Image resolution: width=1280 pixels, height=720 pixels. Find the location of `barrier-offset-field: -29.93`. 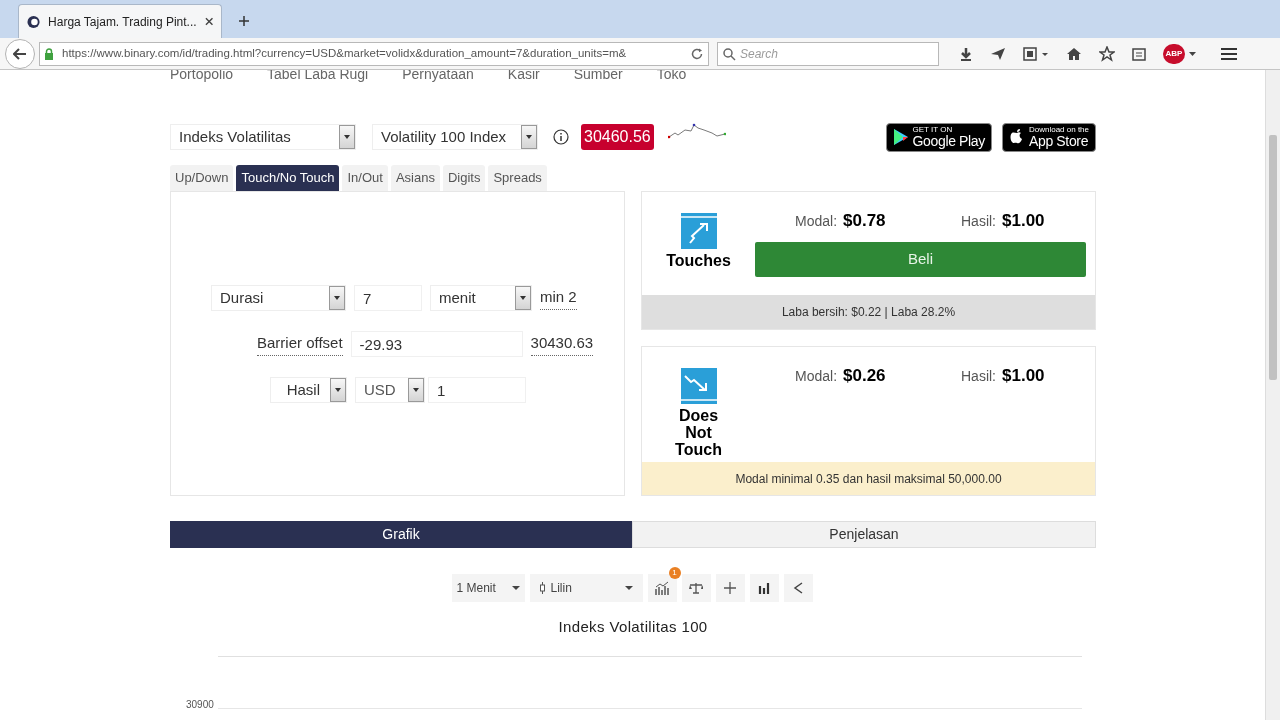

barrier-offset-field: -29.93 is located at coordinates (436, 344).